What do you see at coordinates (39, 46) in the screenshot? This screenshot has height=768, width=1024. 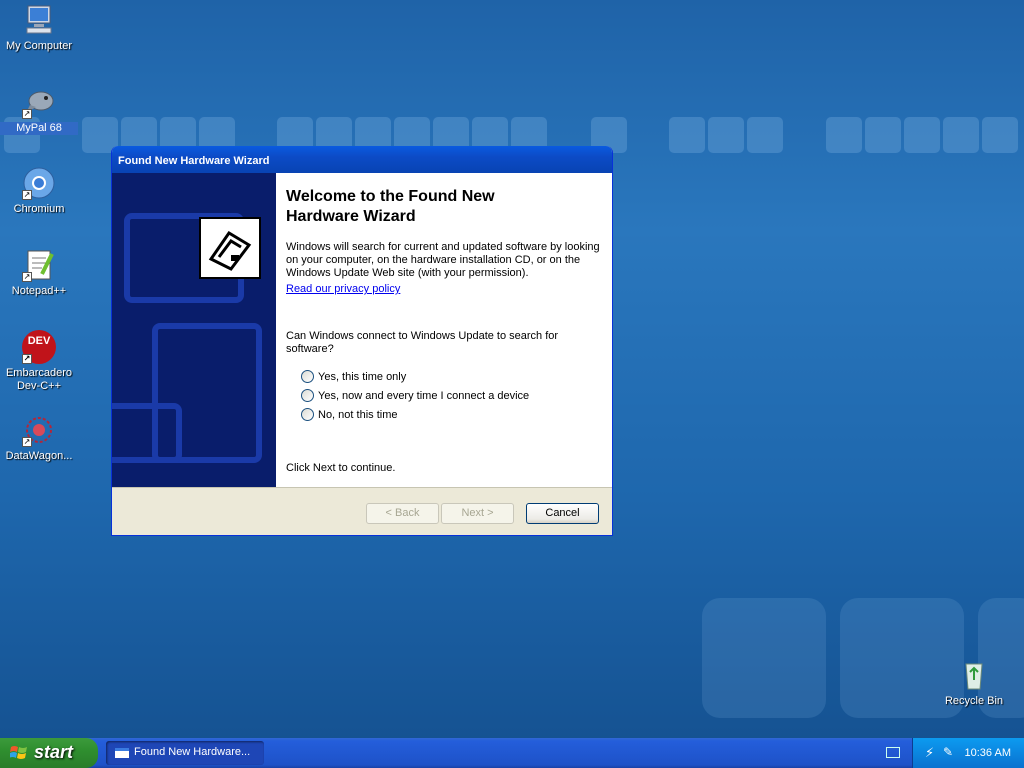 I see `desktop-icon-label: My Computer` at bounding box center [39, 46].